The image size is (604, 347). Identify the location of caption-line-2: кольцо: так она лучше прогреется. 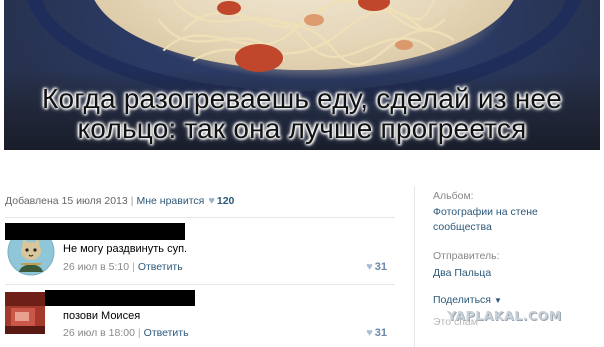
(302, 128).